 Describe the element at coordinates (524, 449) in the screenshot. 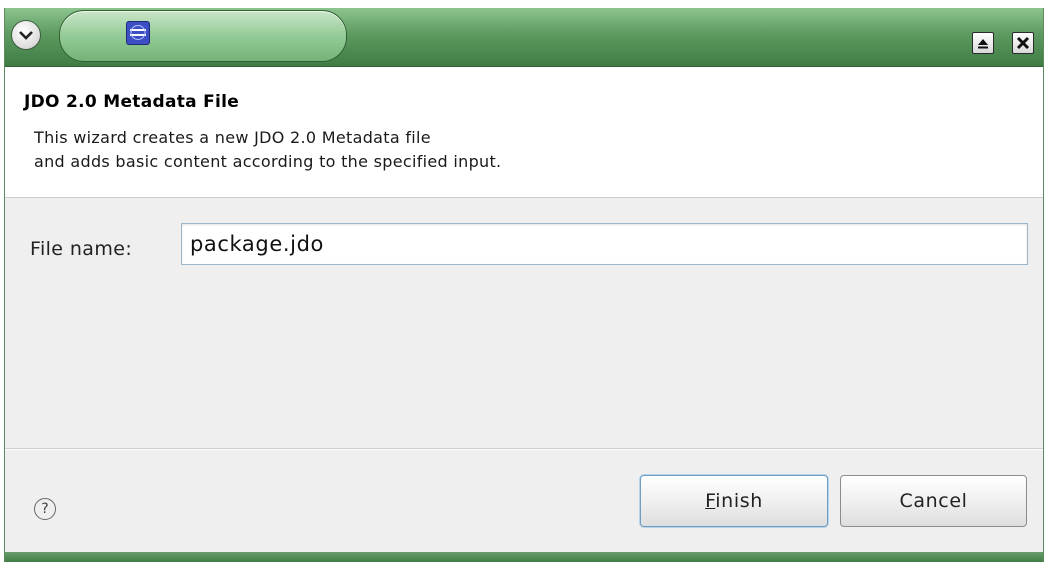

I see `button-bar-separator` at that location.